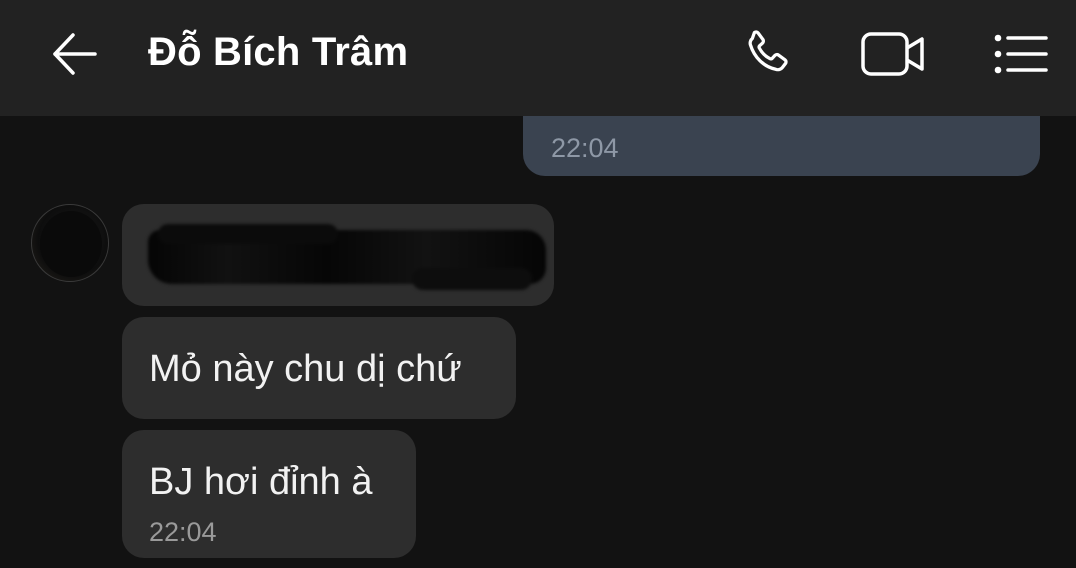 The width and height of the screenshot is (1076, 568). Describe the element at coordinates (278, 52) in the screenshot. I see `contact-name: Đỗ Bích Trâm` at that location.